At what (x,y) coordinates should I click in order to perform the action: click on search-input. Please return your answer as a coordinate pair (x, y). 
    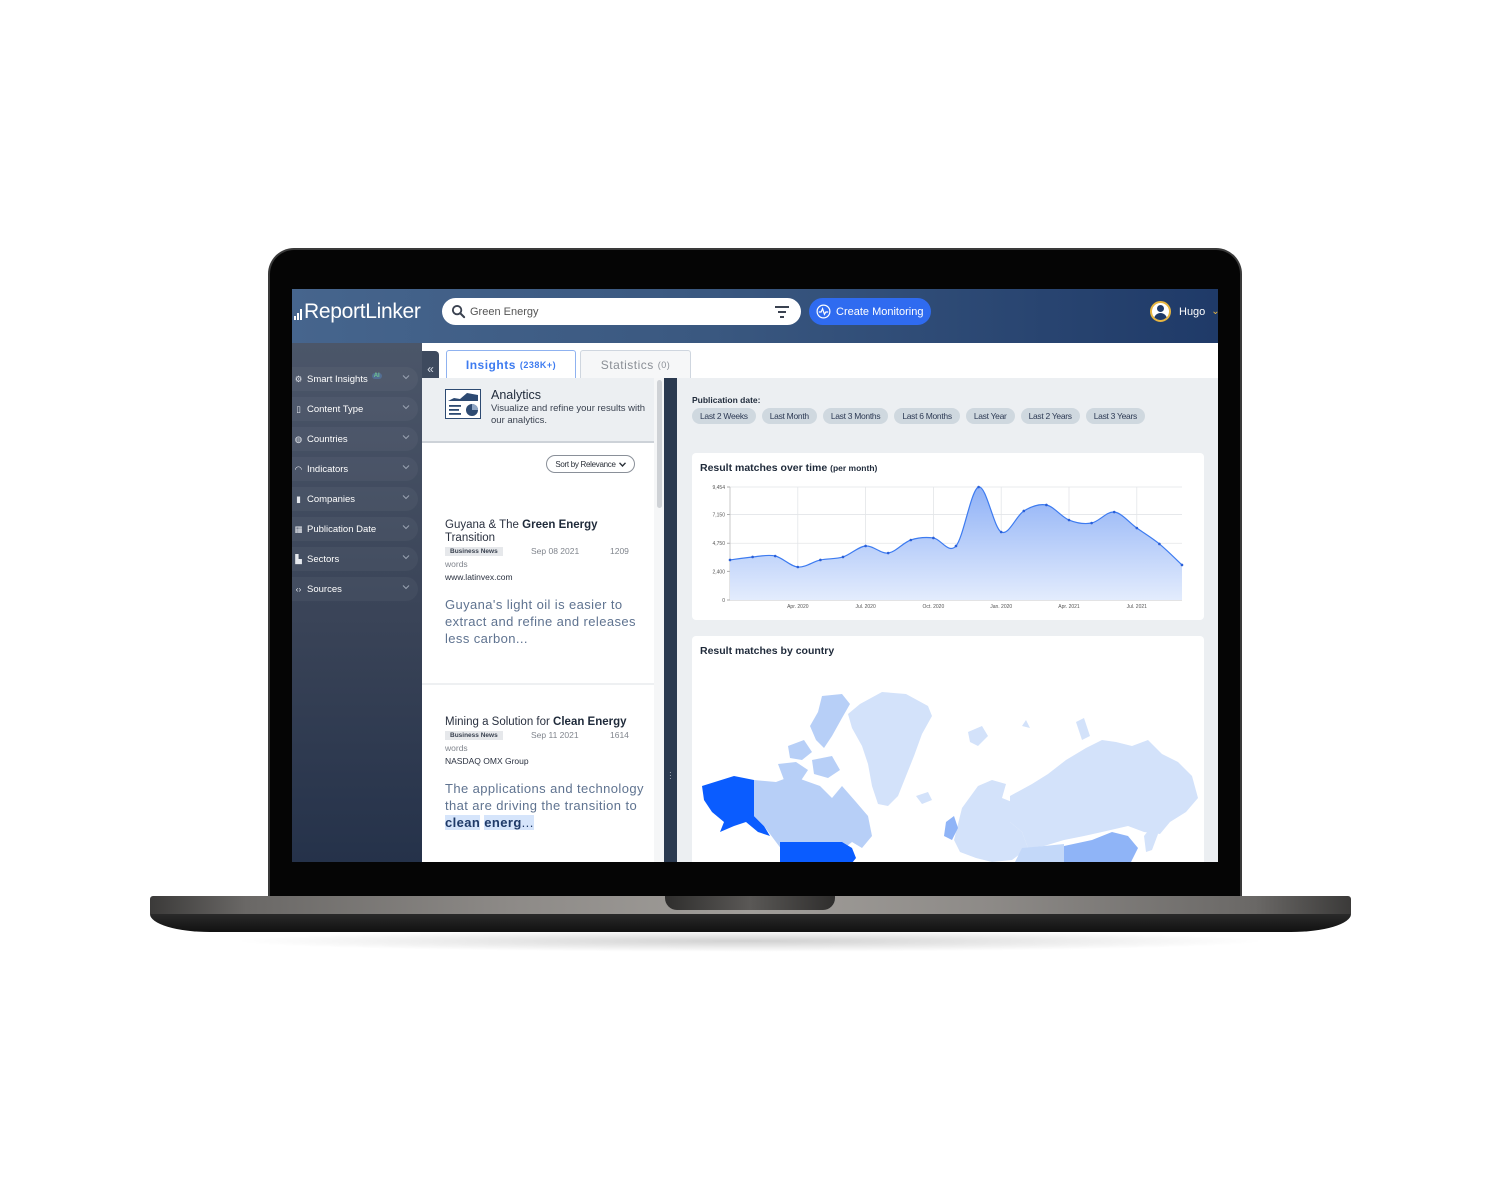
    Looking at the image, I should click on (615, 311).